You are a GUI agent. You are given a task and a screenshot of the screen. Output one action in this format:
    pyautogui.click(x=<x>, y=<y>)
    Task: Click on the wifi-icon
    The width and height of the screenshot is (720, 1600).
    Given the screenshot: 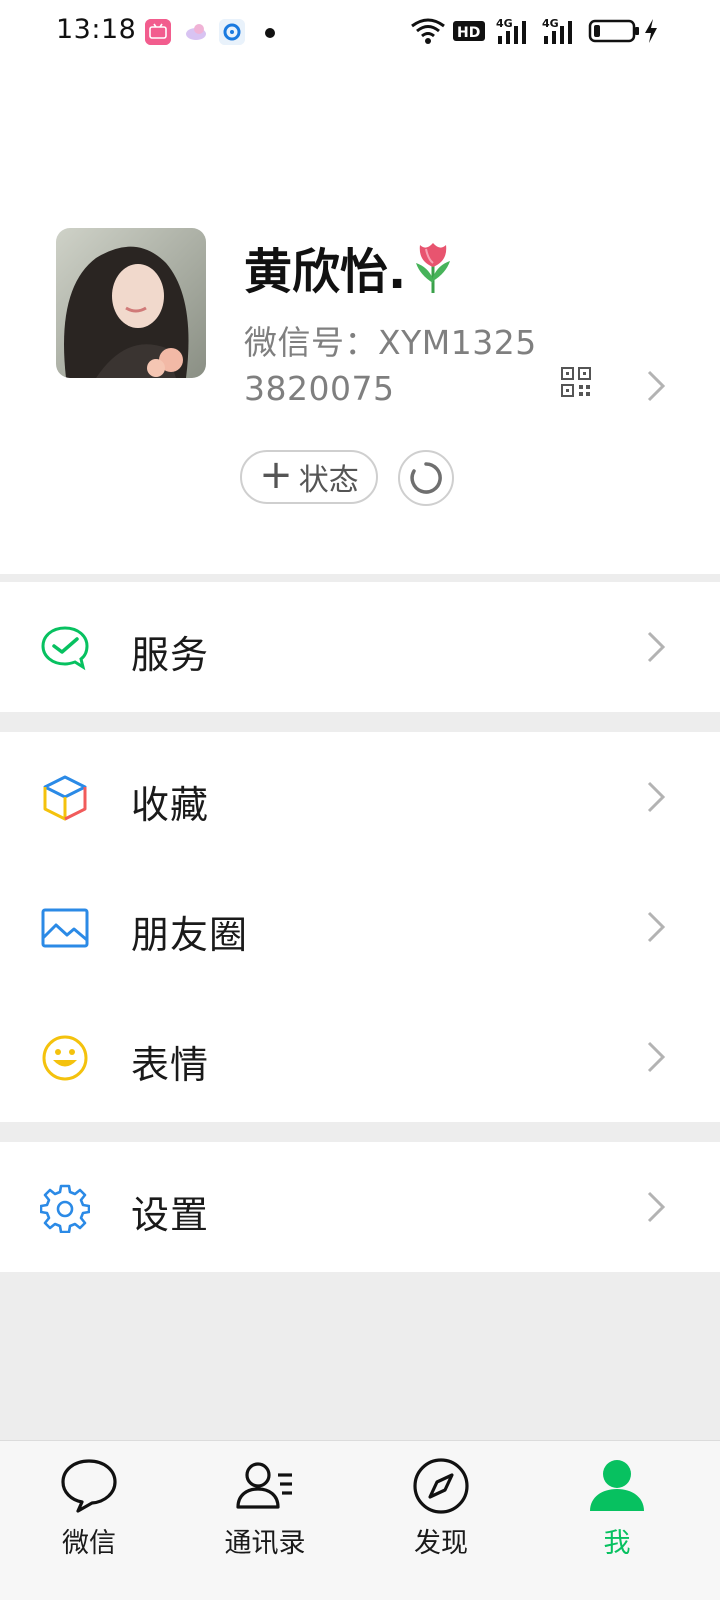 What is the action you would take?
    pyautogui.click(x=428, y=31)
    